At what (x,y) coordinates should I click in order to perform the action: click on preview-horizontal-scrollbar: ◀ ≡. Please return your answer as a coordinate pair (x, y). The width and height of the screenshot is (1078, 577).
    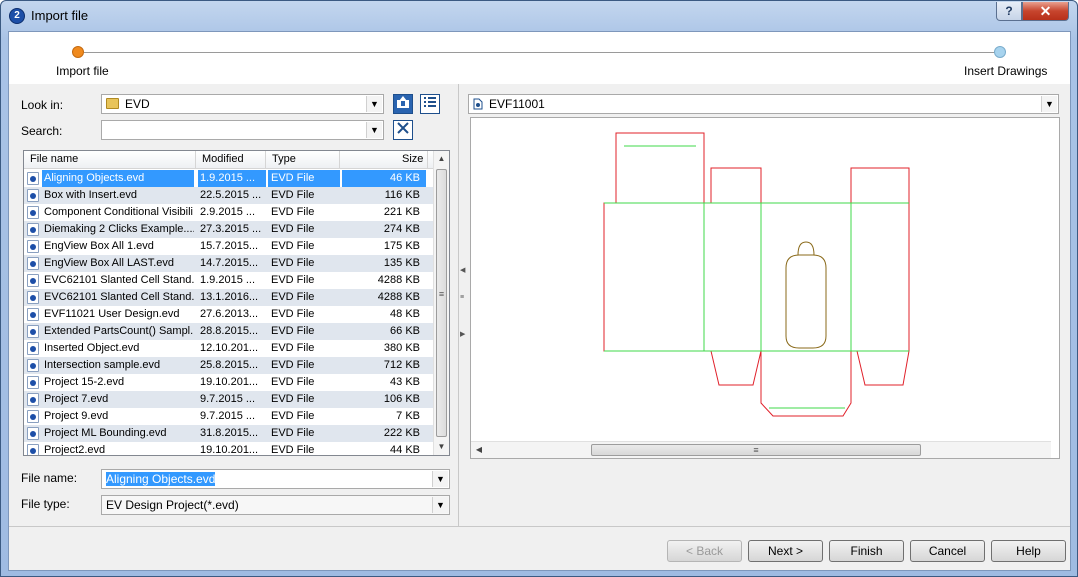
    Looking at the image, I should click on (761, 449).